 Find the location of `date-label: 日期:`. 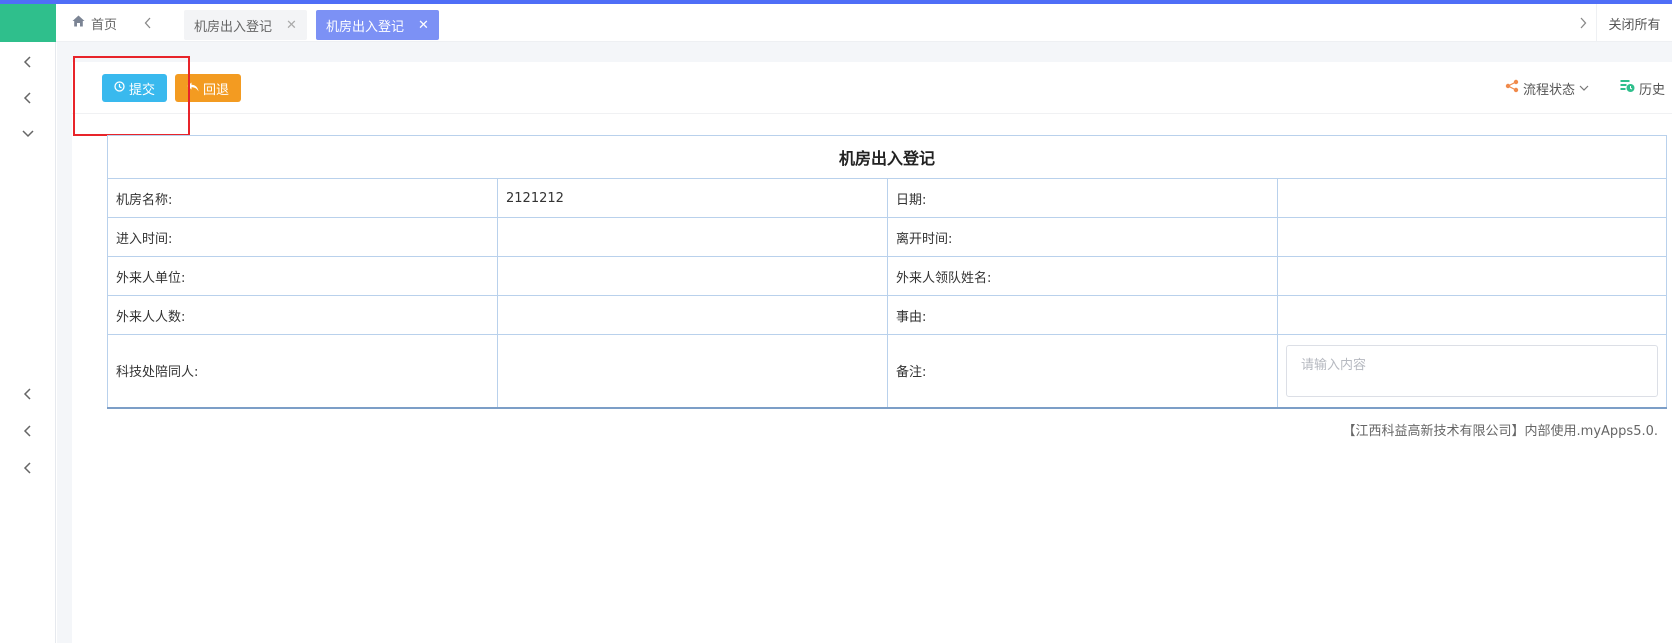

date-label: 日期: is located at coordinates (1082, 198).